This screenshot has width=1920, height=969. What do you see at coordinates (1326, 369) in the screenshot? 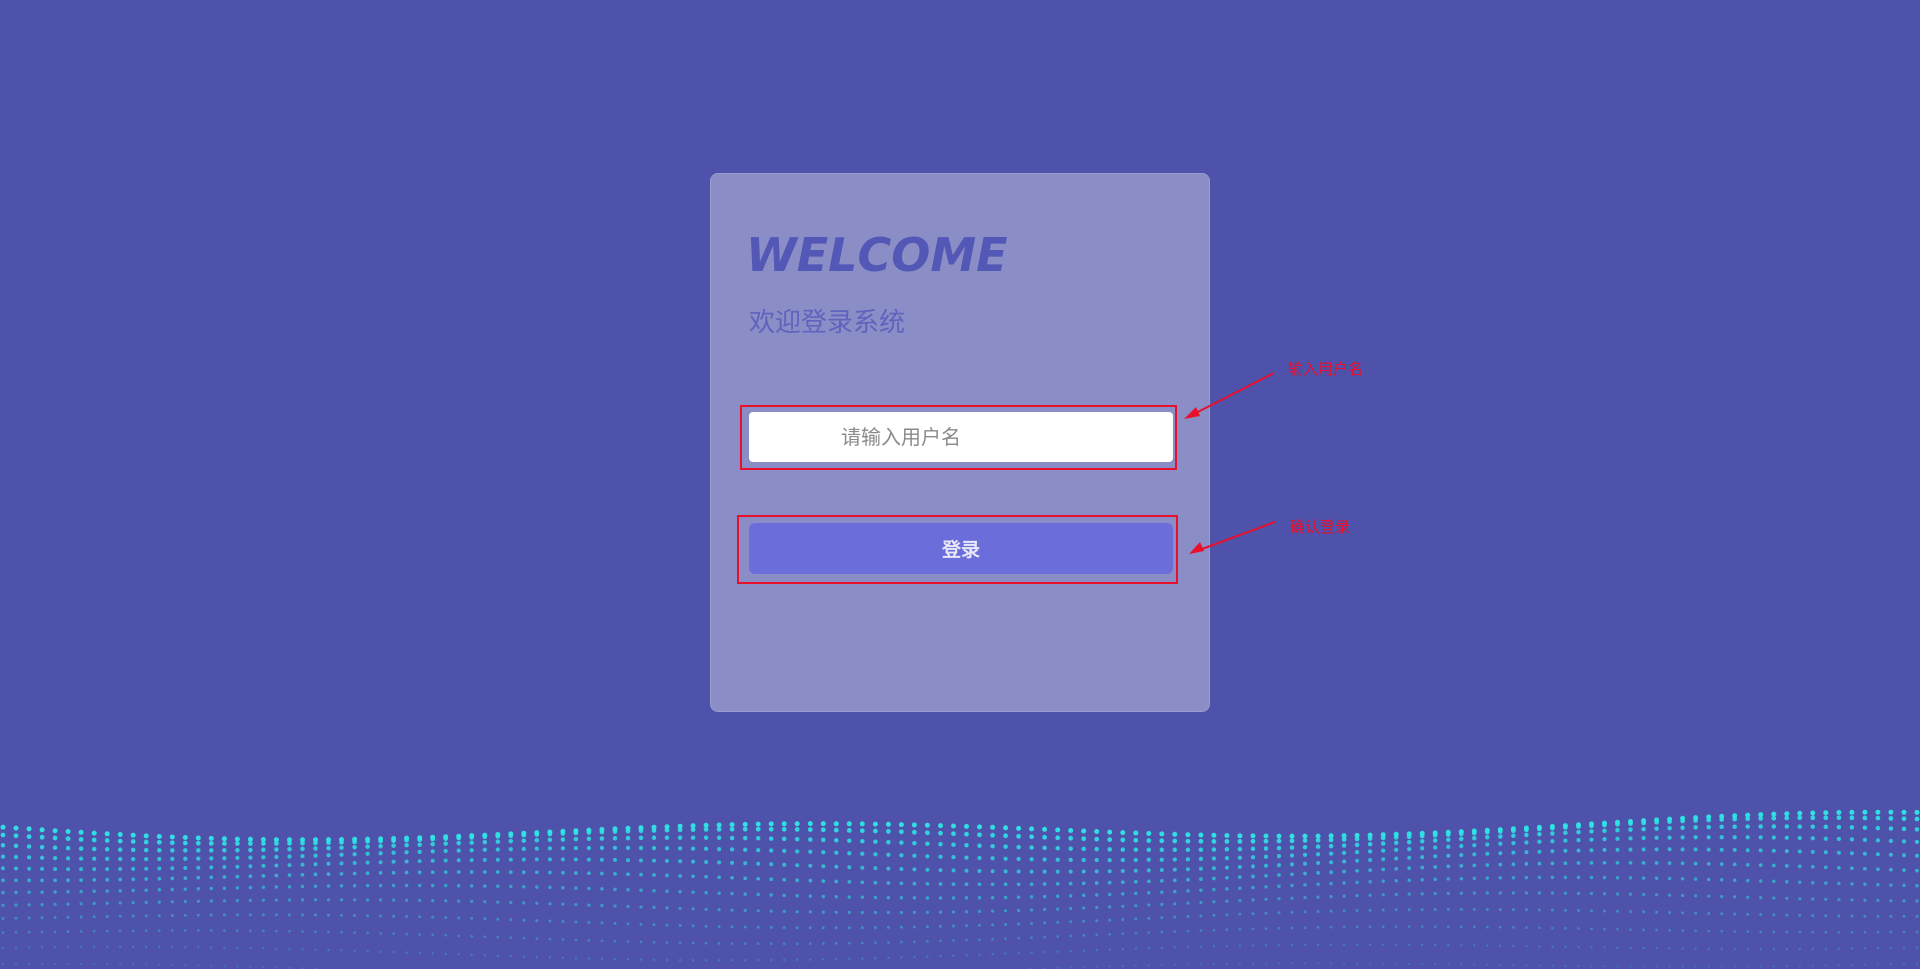
I see `username-annotation-label: 输入用户名` at bounding box center [1326, 369].